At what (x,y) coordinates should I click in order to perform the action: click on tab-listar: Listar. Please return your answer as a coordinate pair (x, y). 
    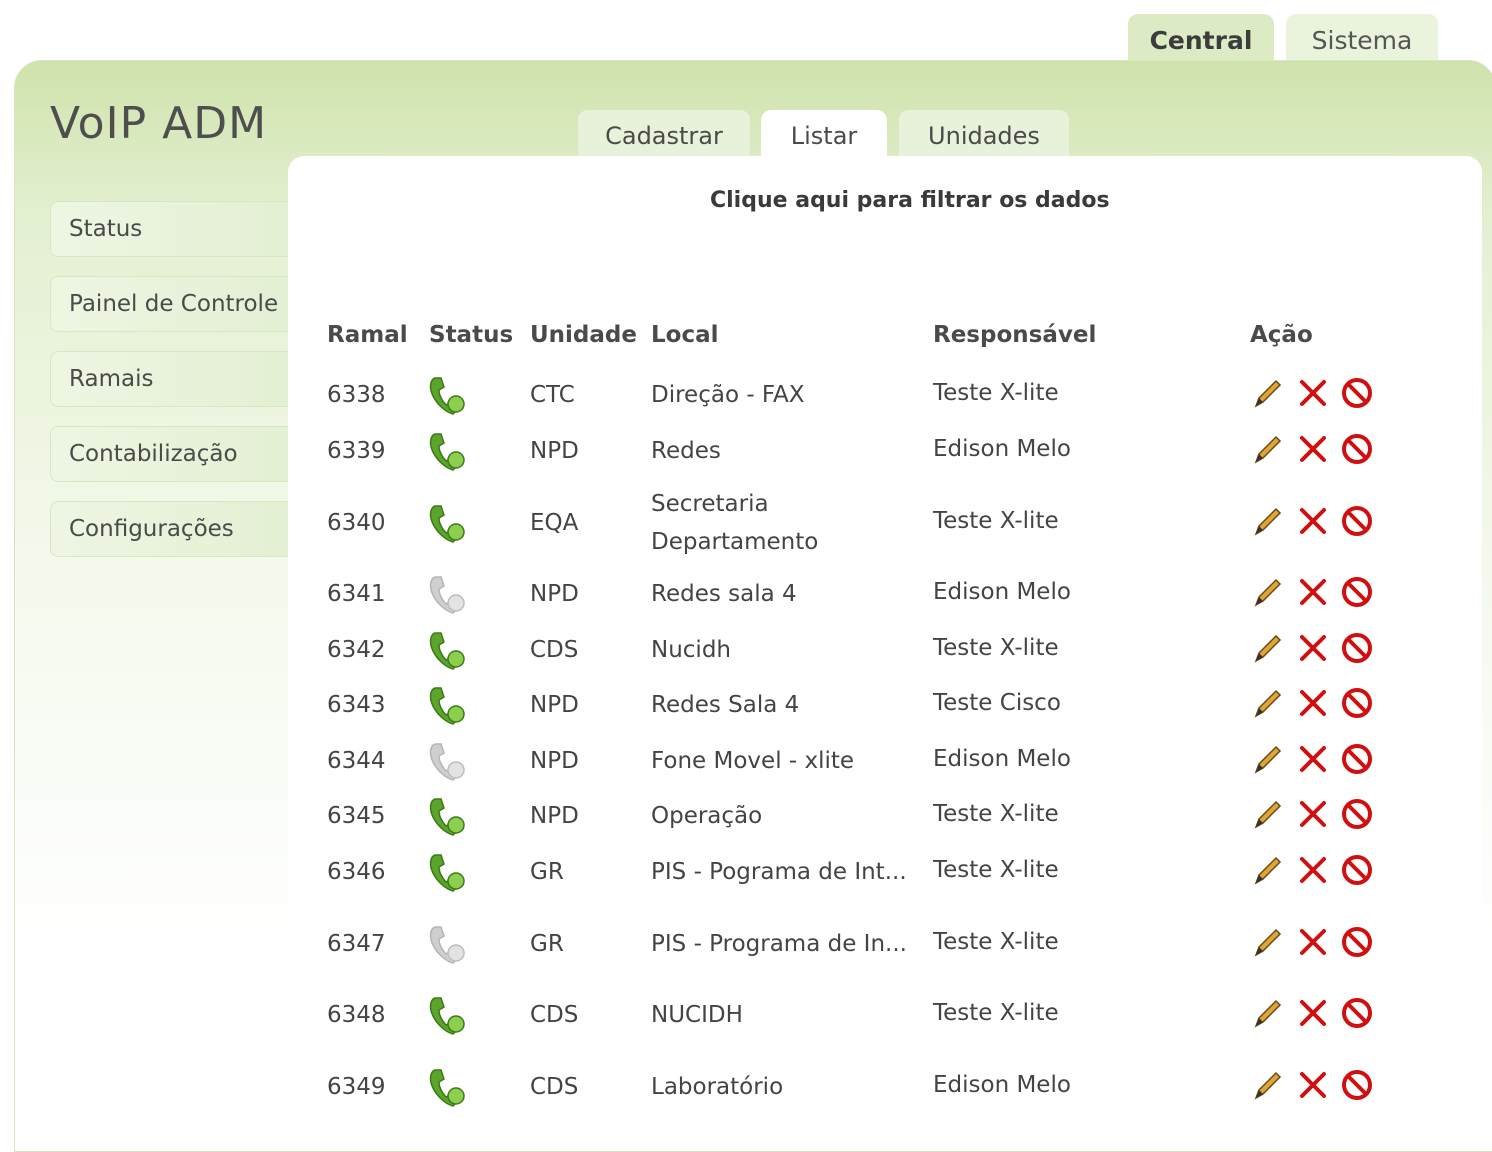
    Looking at the image, I should click on (824, 136).